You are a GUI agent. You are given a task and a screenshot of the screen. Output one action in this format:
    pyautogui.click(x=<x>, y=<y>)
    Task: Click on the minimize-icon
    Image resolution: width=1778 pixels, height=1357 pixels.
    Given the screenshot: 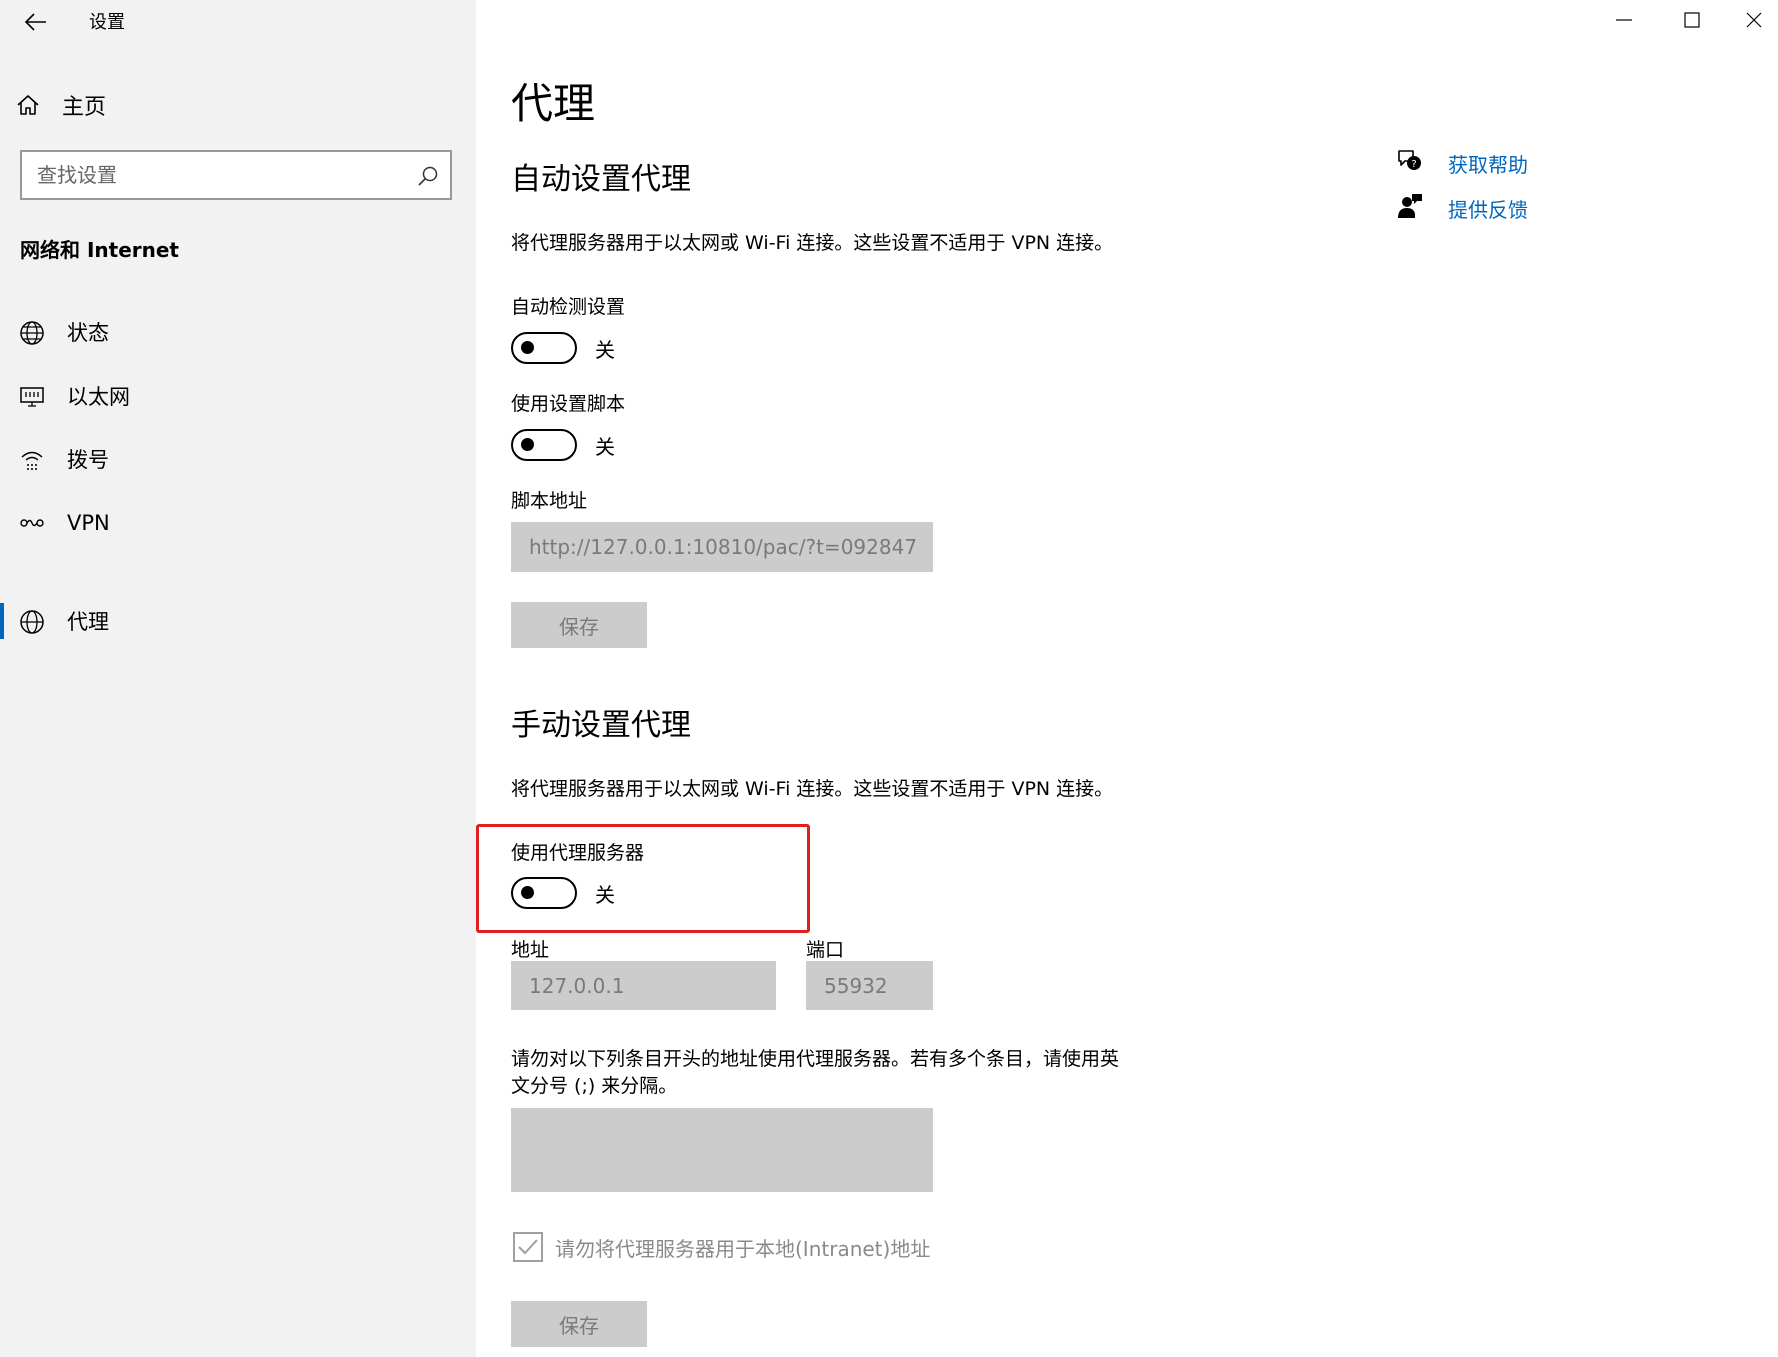 What is the action you would take?
    pyautogui.click(x=1624, y=20)
    